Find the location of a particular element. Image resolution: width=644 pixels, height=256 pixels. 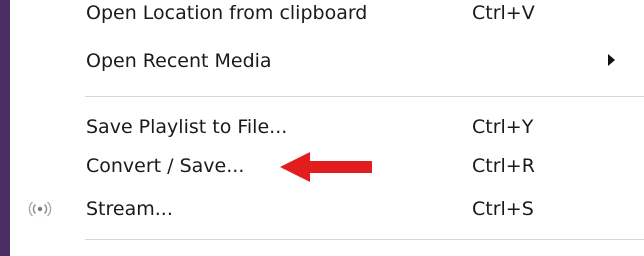

menu-item-shortcut: Ctrl+S is located at coordinates (503, 209).